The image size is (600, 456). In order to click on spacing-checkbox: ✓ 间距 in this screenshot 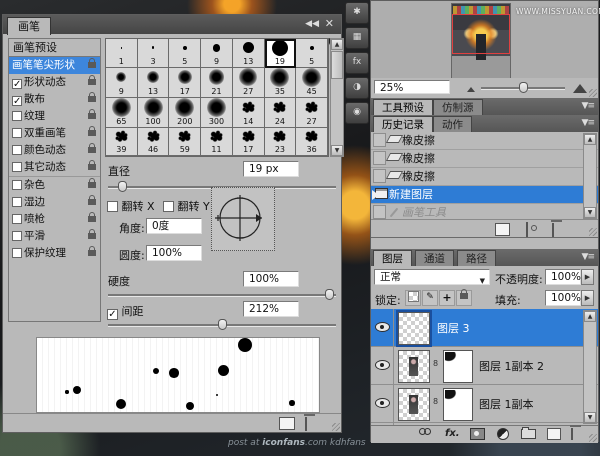, I will do `click(125, 311)`.